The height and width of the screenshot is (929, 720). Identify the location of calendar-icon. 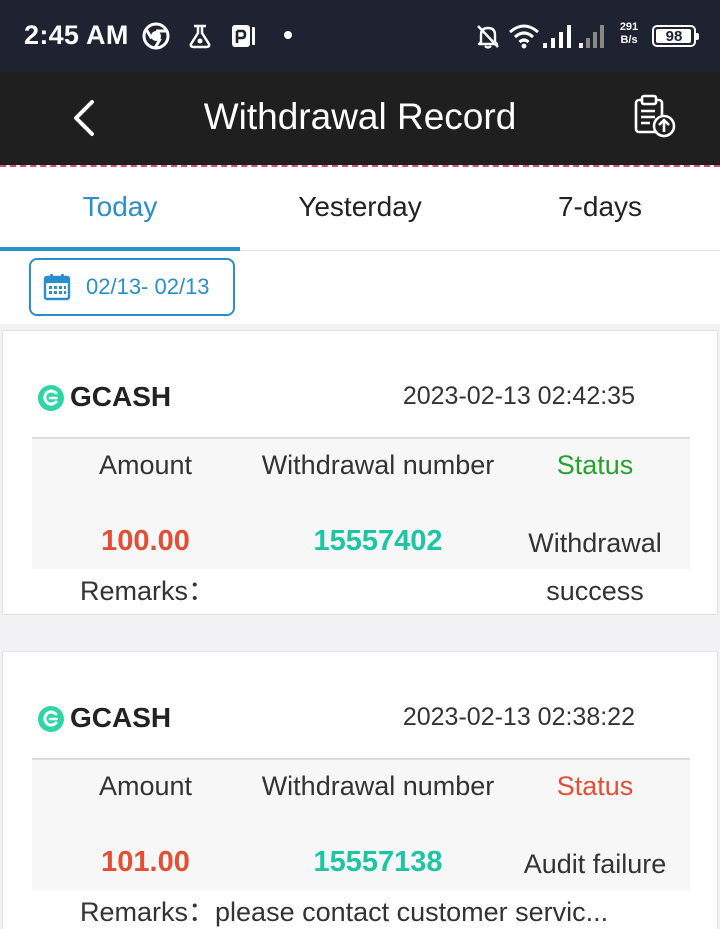
(57, 287).